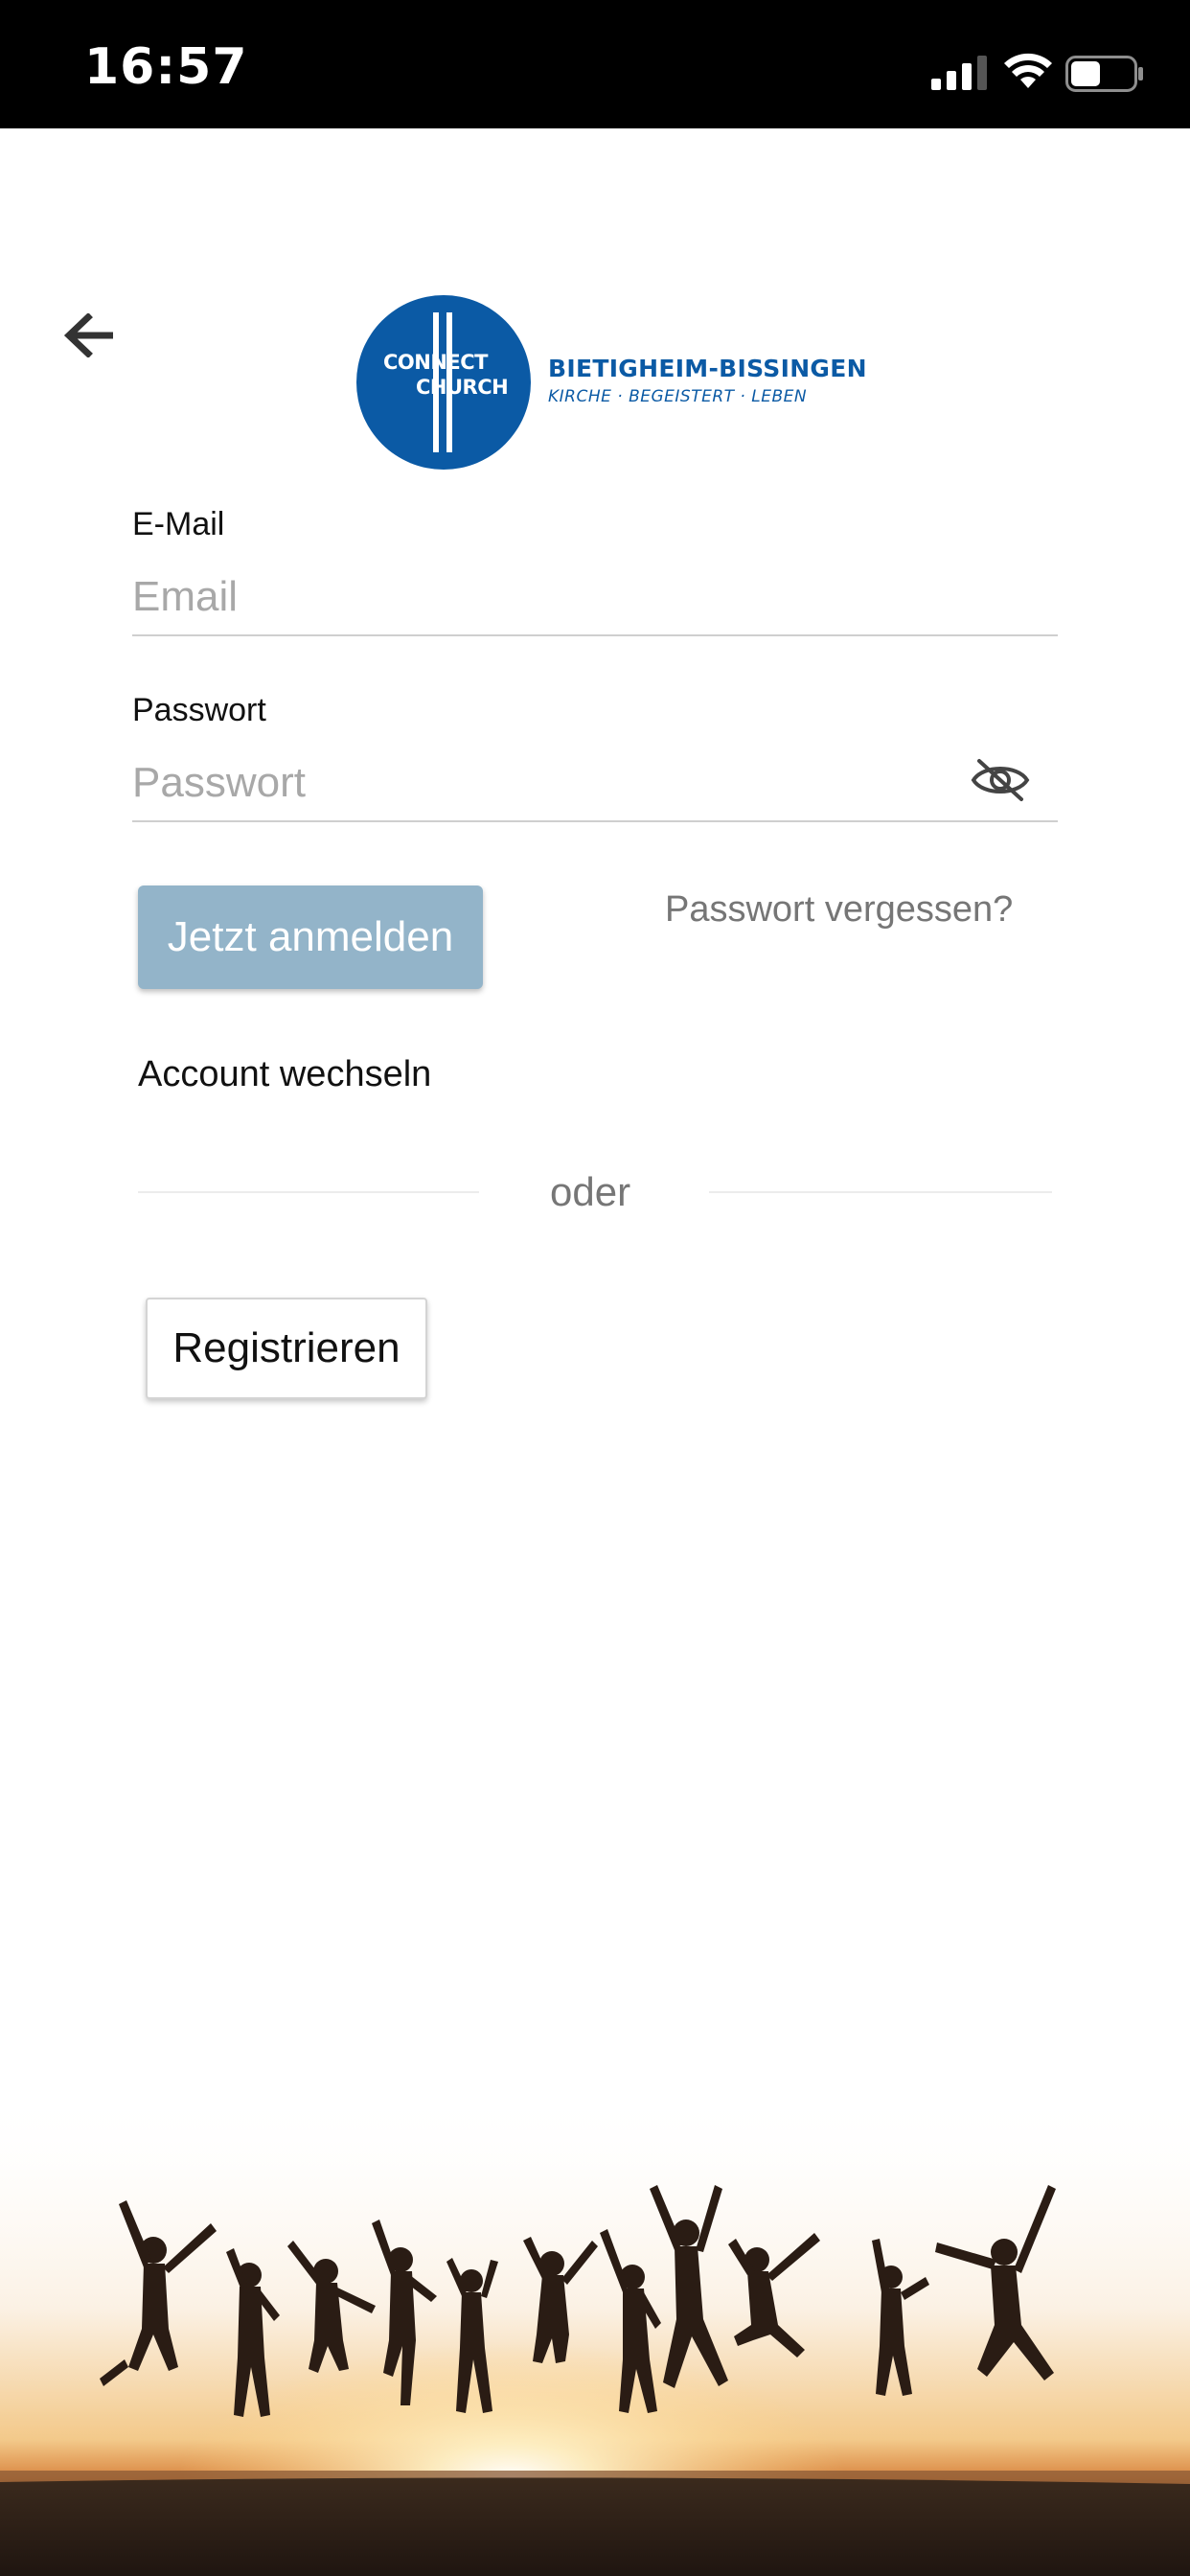 The image size is (1190, 2576). I want to click on eye-slash-icon, so click(1001, 780).